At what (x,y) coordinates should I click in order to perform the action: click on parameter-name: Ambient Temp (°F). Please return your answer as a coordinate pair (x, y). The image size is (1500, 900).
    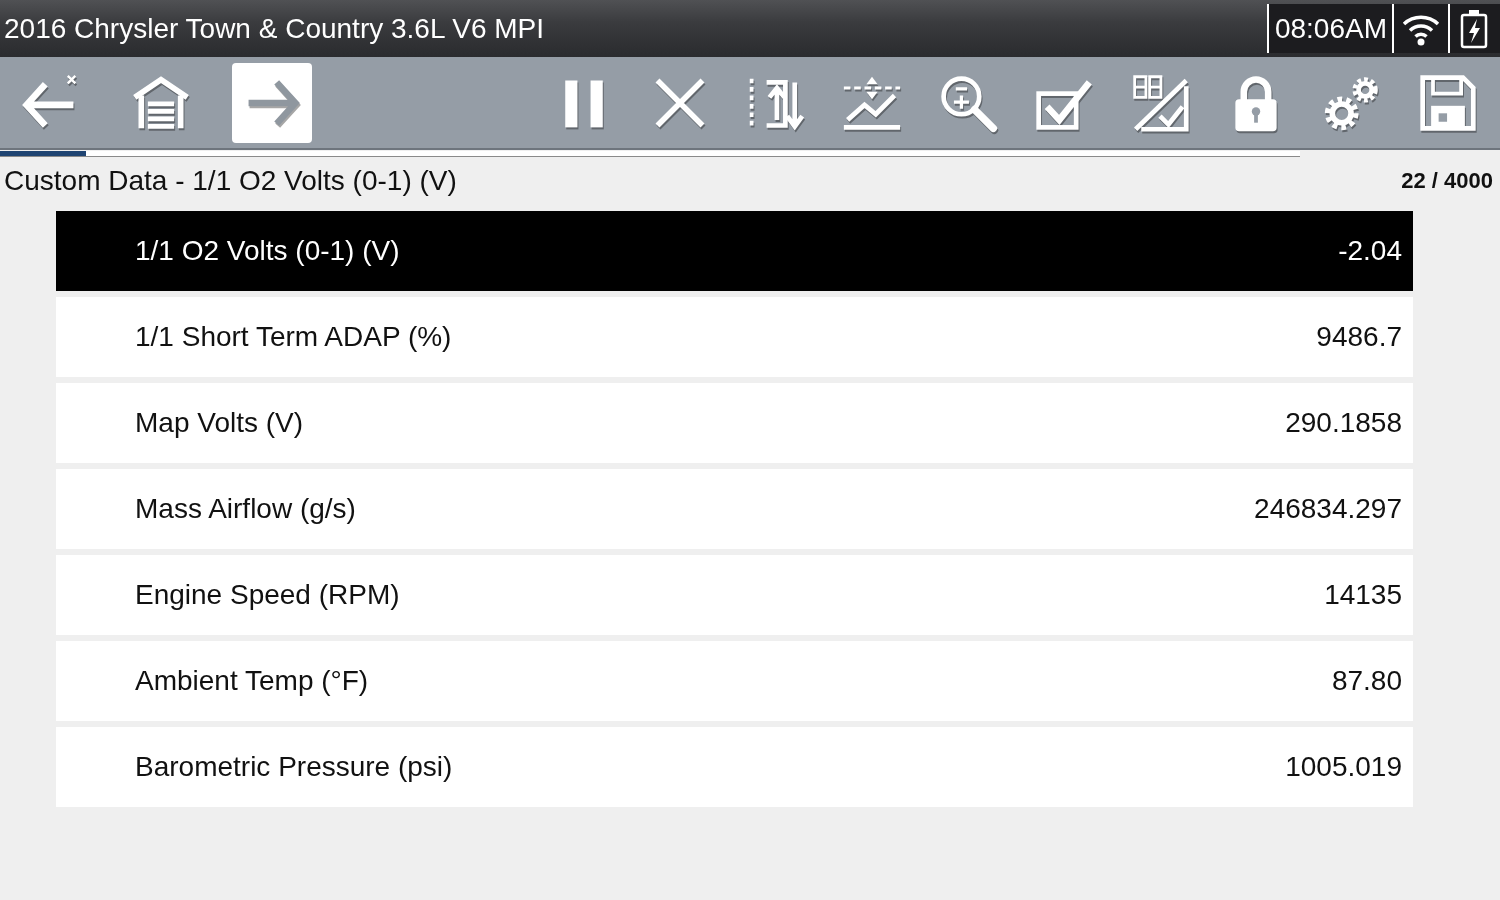
    Looking at the image, I should click on (252, 681).